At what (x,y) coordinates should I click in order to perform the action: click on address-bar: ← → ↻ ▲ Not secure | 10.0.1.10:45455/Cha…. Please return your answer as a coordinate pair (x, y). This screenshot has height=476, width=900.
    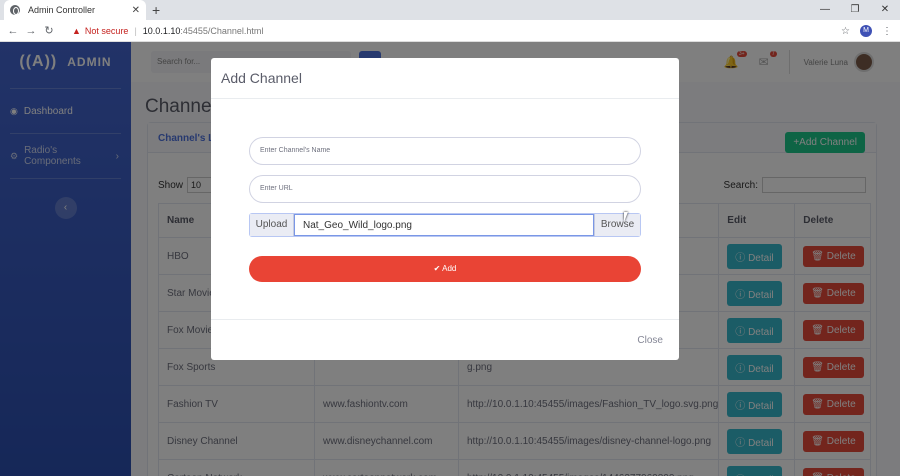
    Looking at the image, I should click on (450, 31).